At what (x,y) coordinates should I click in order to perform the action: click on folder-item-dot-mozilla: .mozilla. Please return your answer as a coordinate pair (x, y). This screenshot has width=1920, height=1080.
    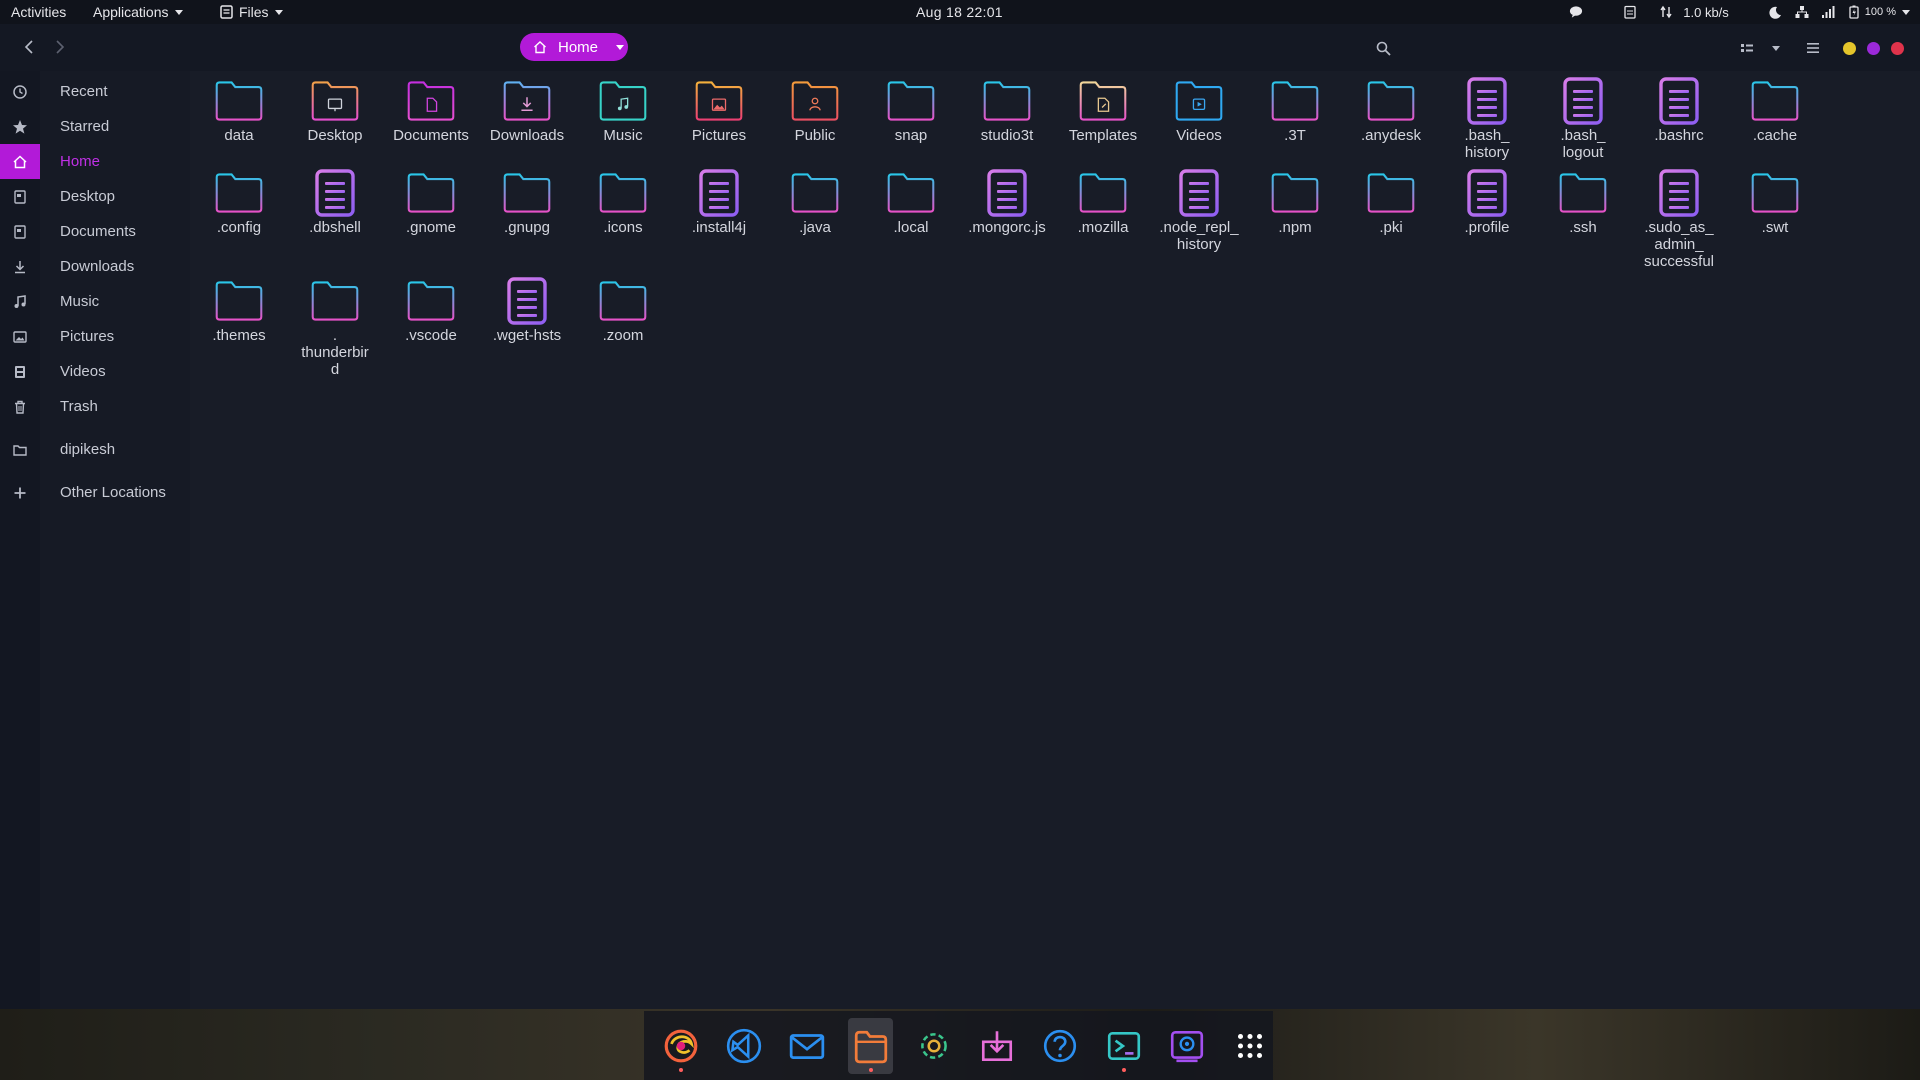
    Looking at the image, I should click on (1103, 202).